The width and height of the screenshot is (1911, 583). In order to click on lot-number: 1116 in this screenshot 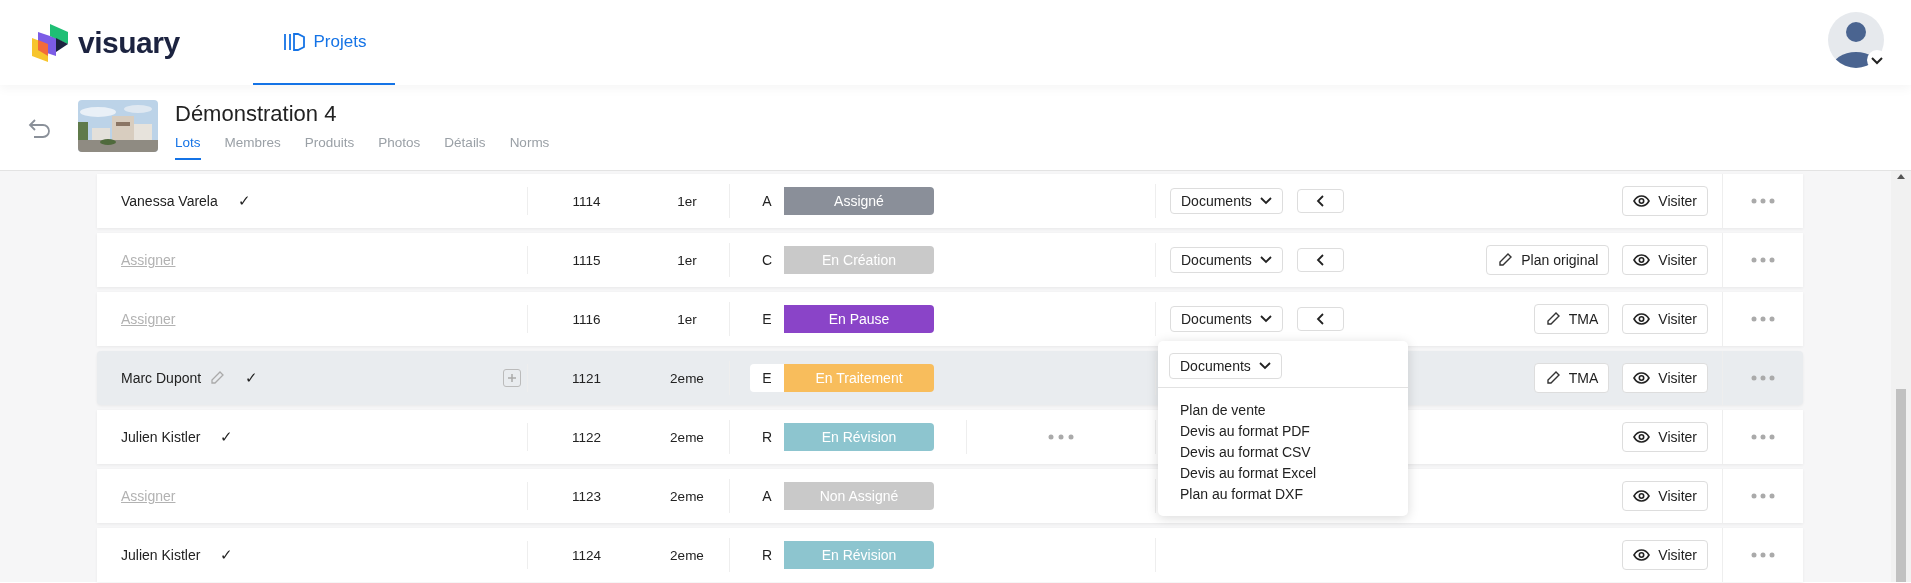, I will do `click(586, 319)`.